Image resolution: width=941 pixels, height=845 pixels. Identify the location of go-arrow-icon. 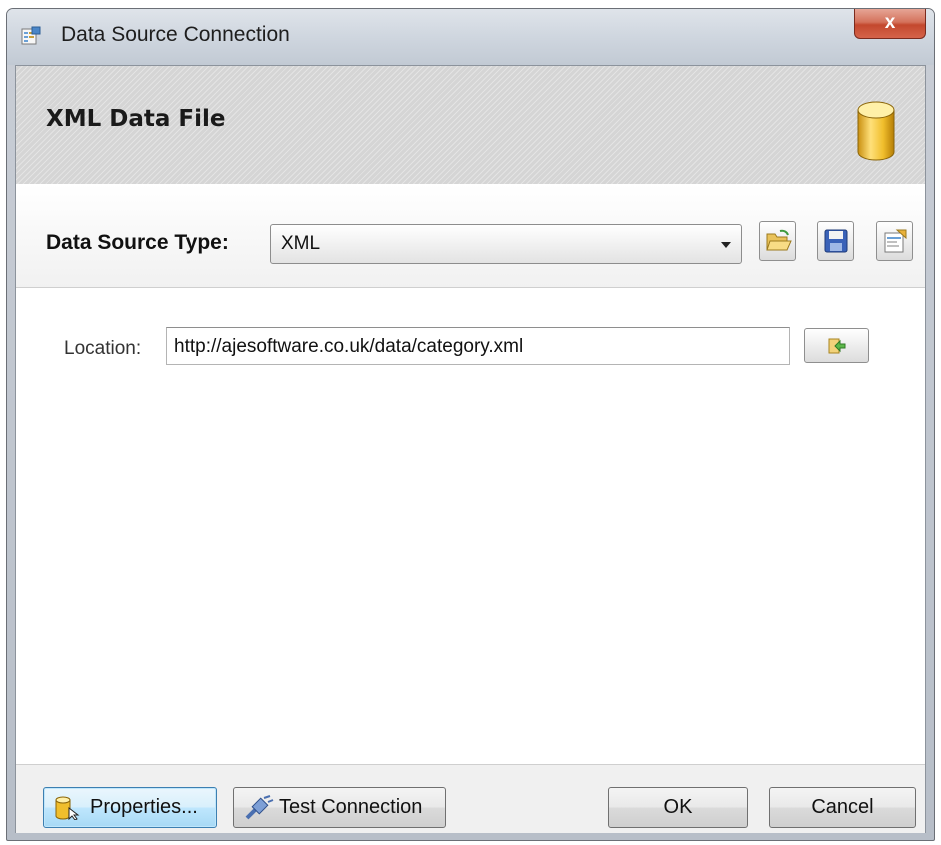
(837, 346).